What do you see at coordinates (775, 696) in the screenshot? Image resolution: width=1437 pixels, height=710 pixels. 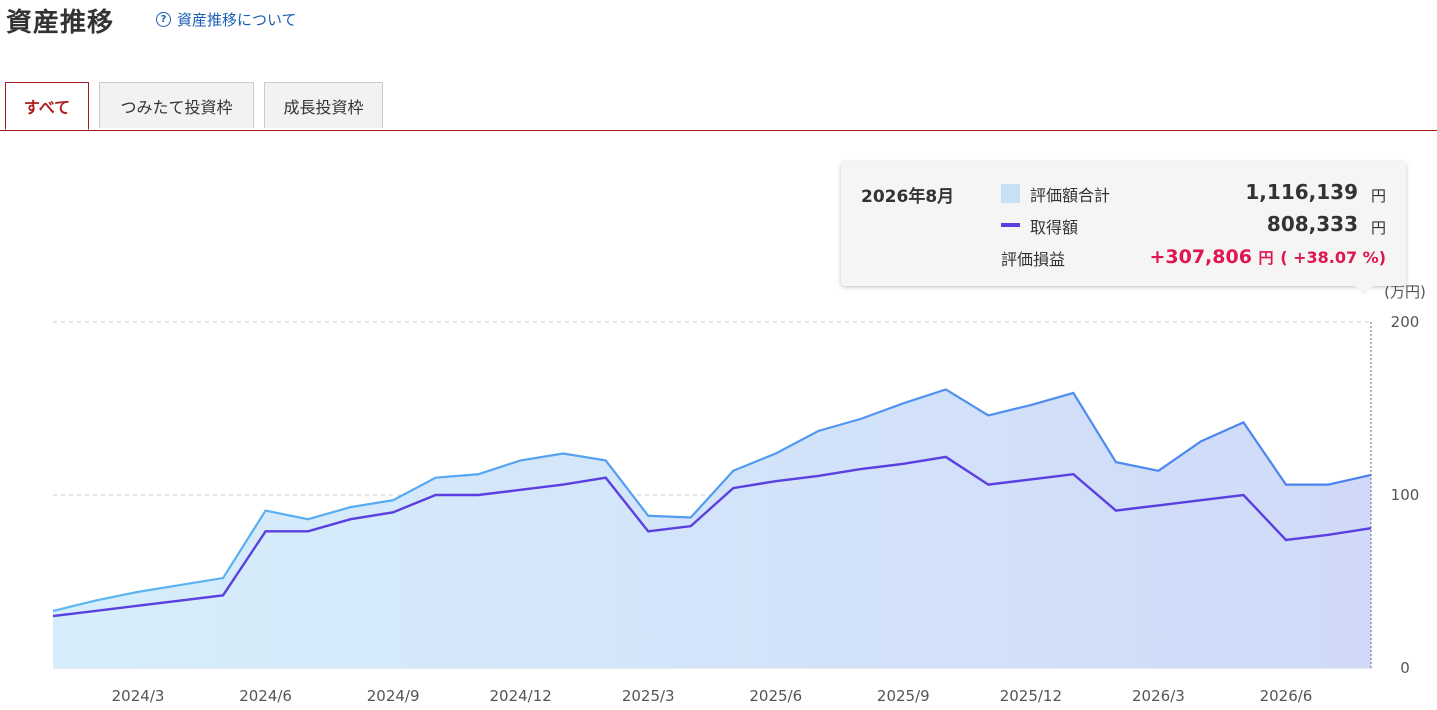 I see `x-tick-label: 2025/6` at bounding box center [775, 696].